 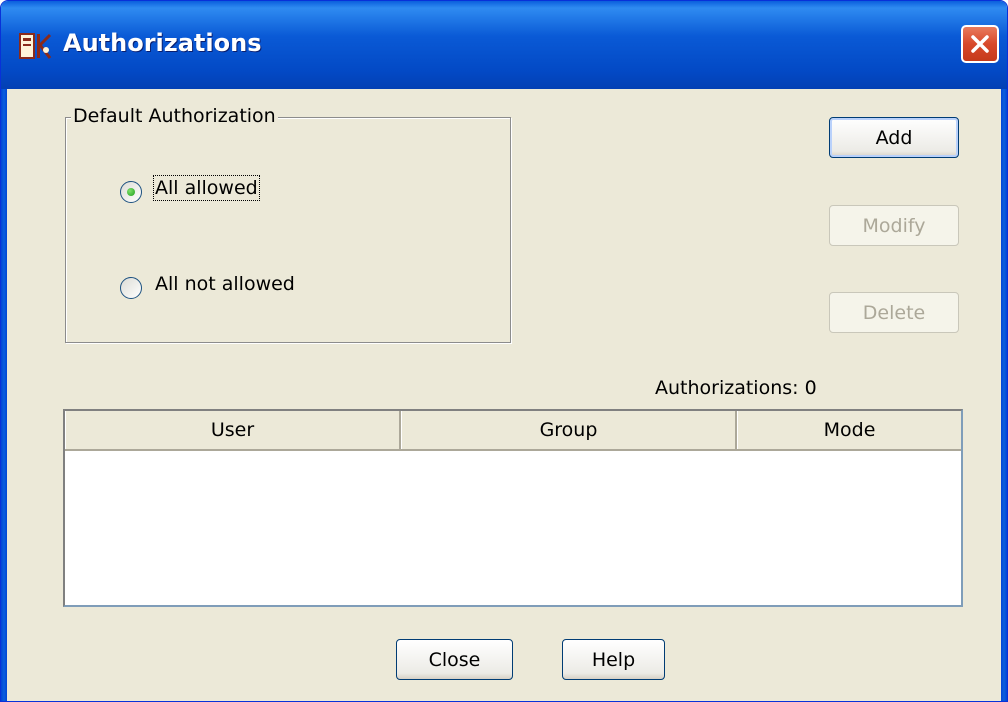 What do you see at coordinates (4, 395) in the screenshot?
I see `window-border-left` at bounding box center [4, 395].